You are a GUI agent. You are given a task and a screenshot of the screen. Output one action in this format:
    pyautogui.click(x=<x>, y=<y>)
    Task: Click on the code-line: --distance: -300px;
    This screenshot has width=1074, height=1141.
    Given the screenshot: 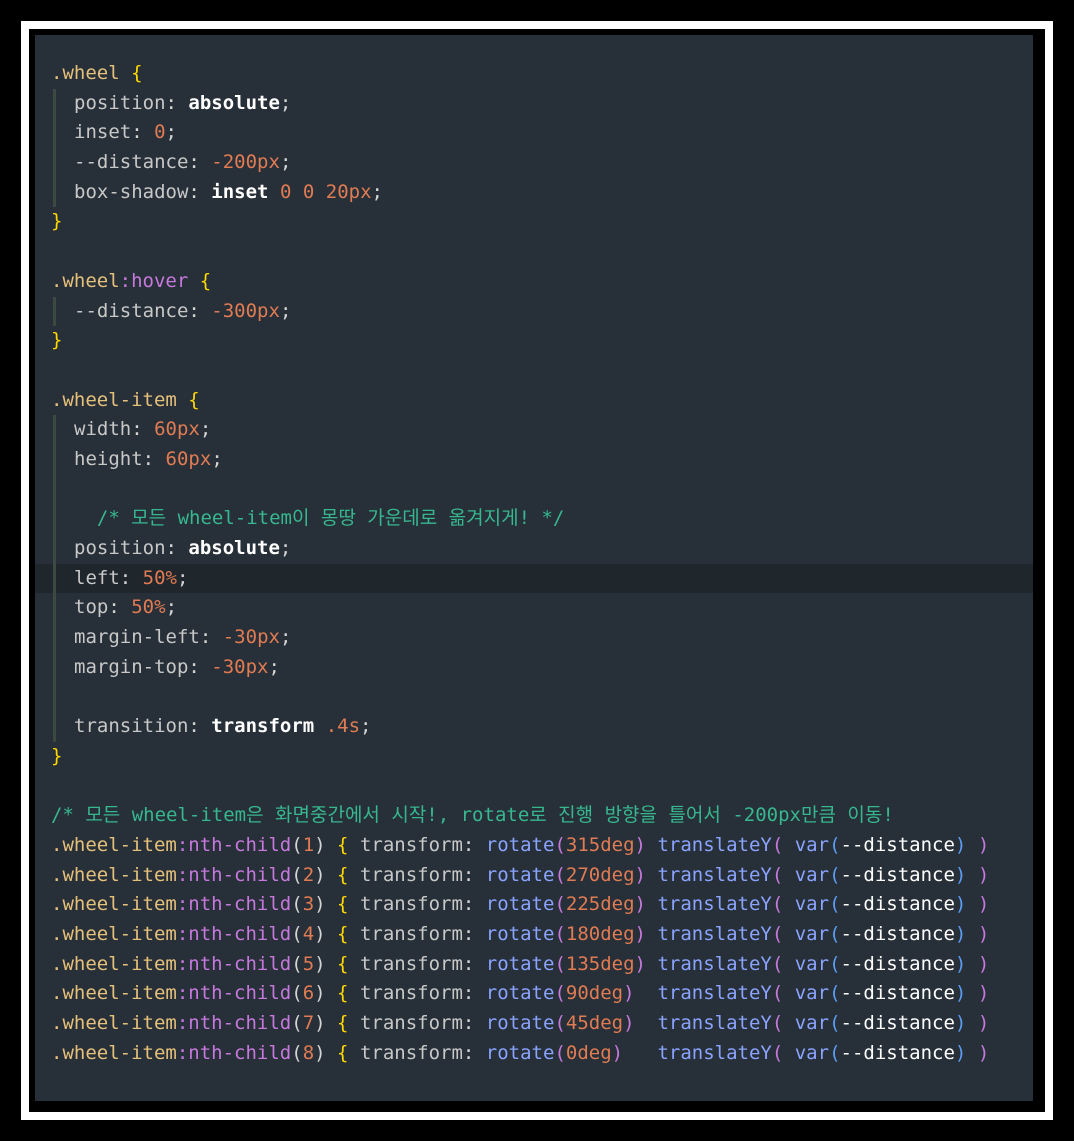 What is the action you would take?
    pyautogui.click(x=534, y=311)
    